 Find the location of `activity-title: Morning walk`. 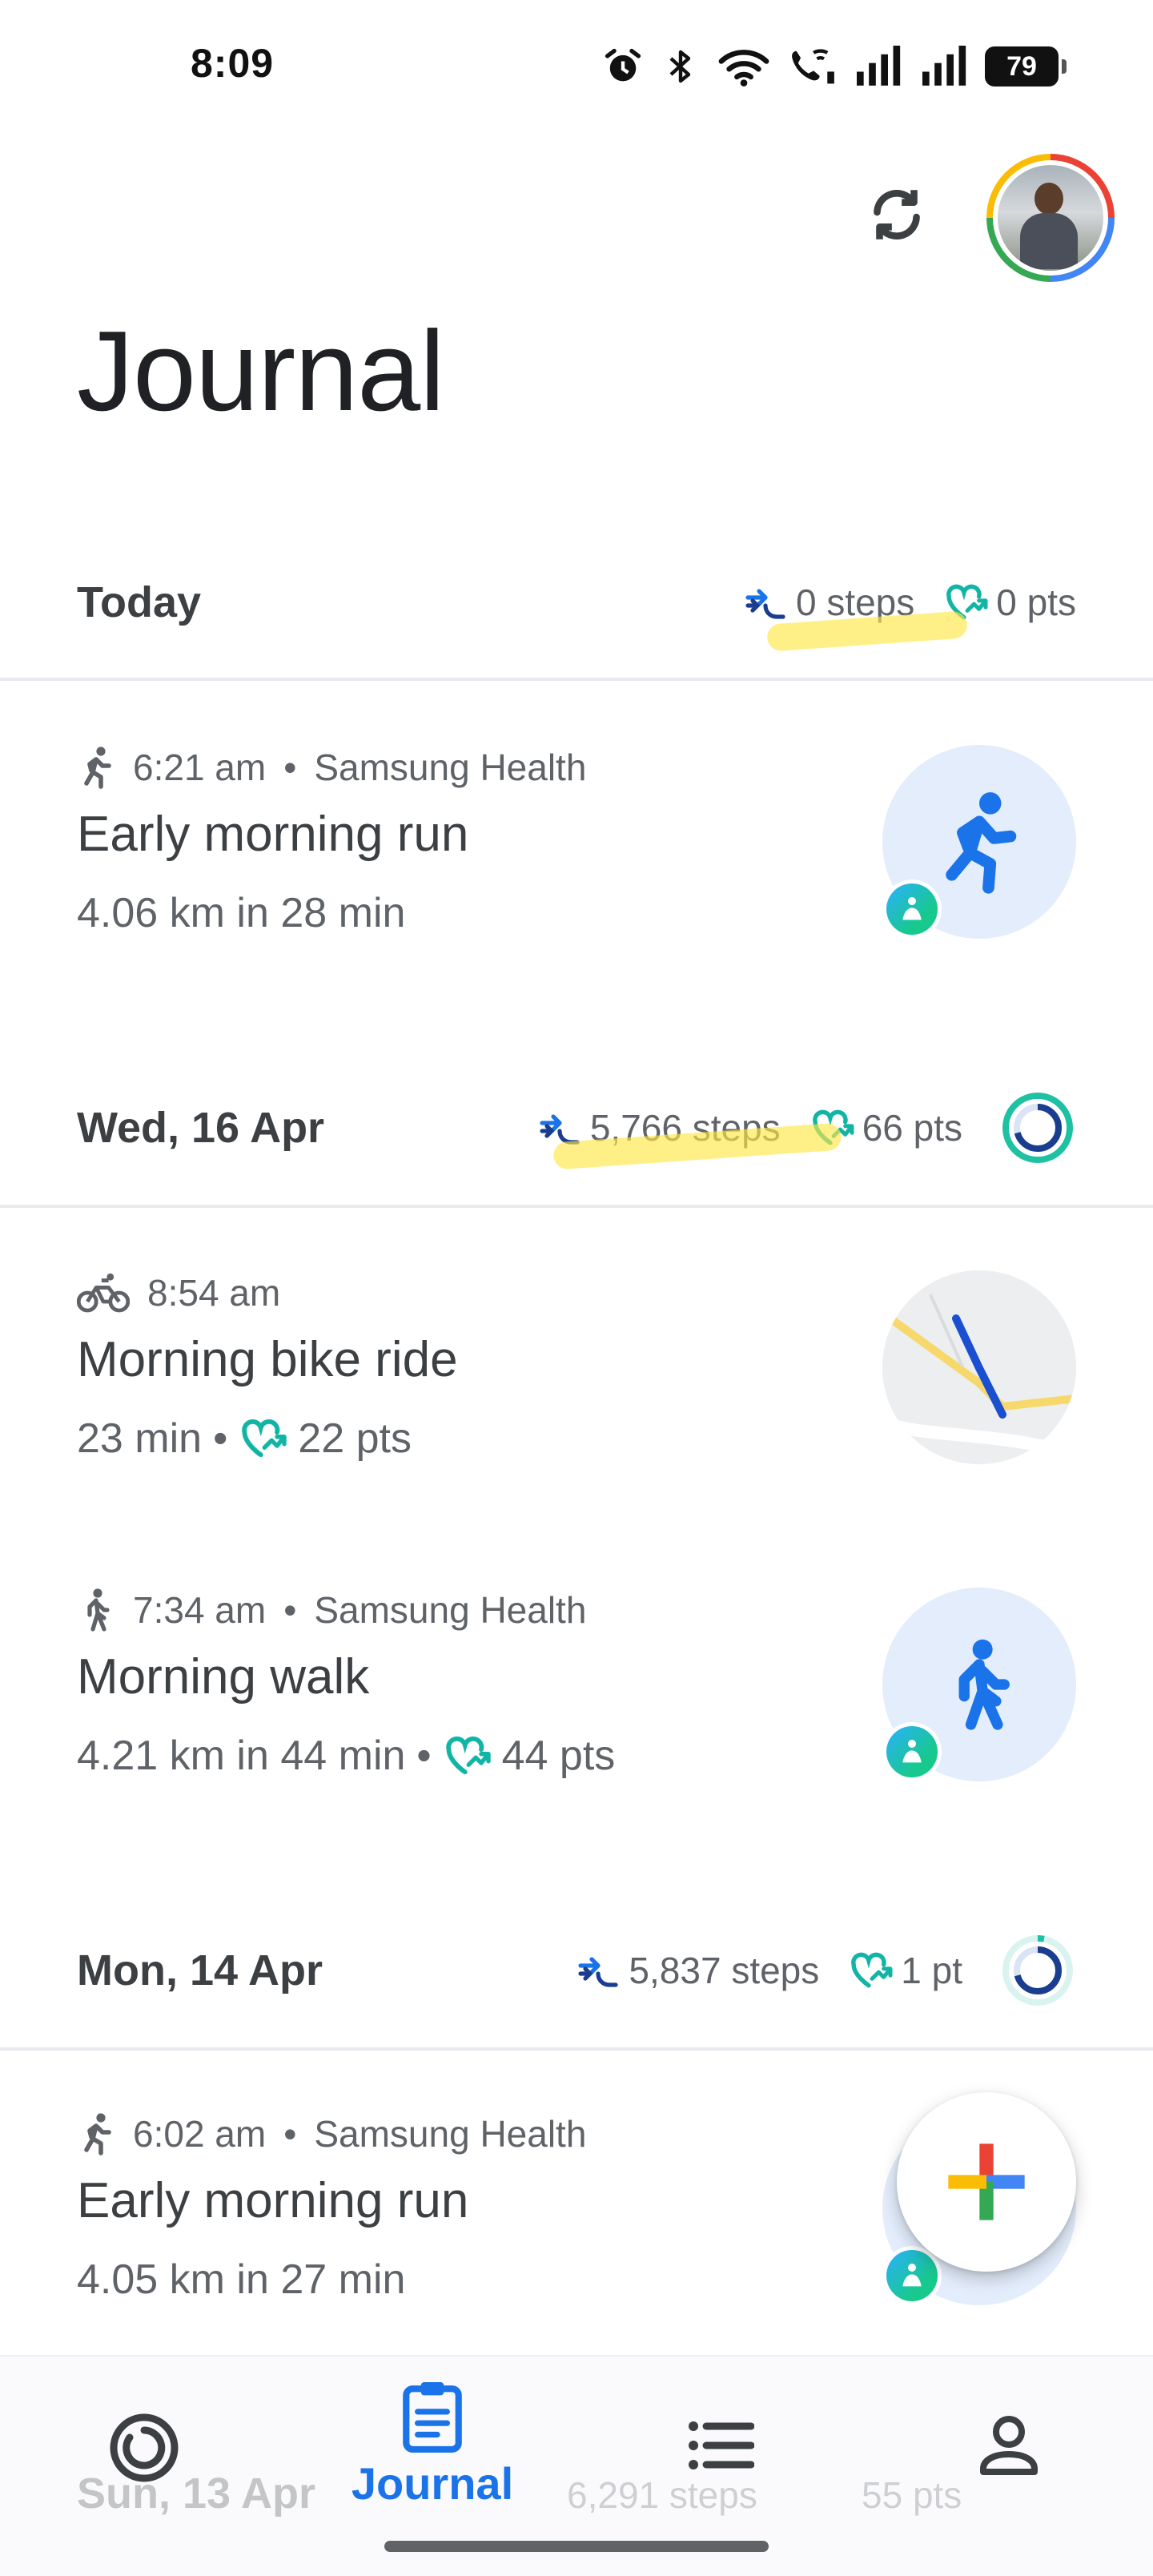

activity-title: Morning walk is located at coordinates (223, 1677).